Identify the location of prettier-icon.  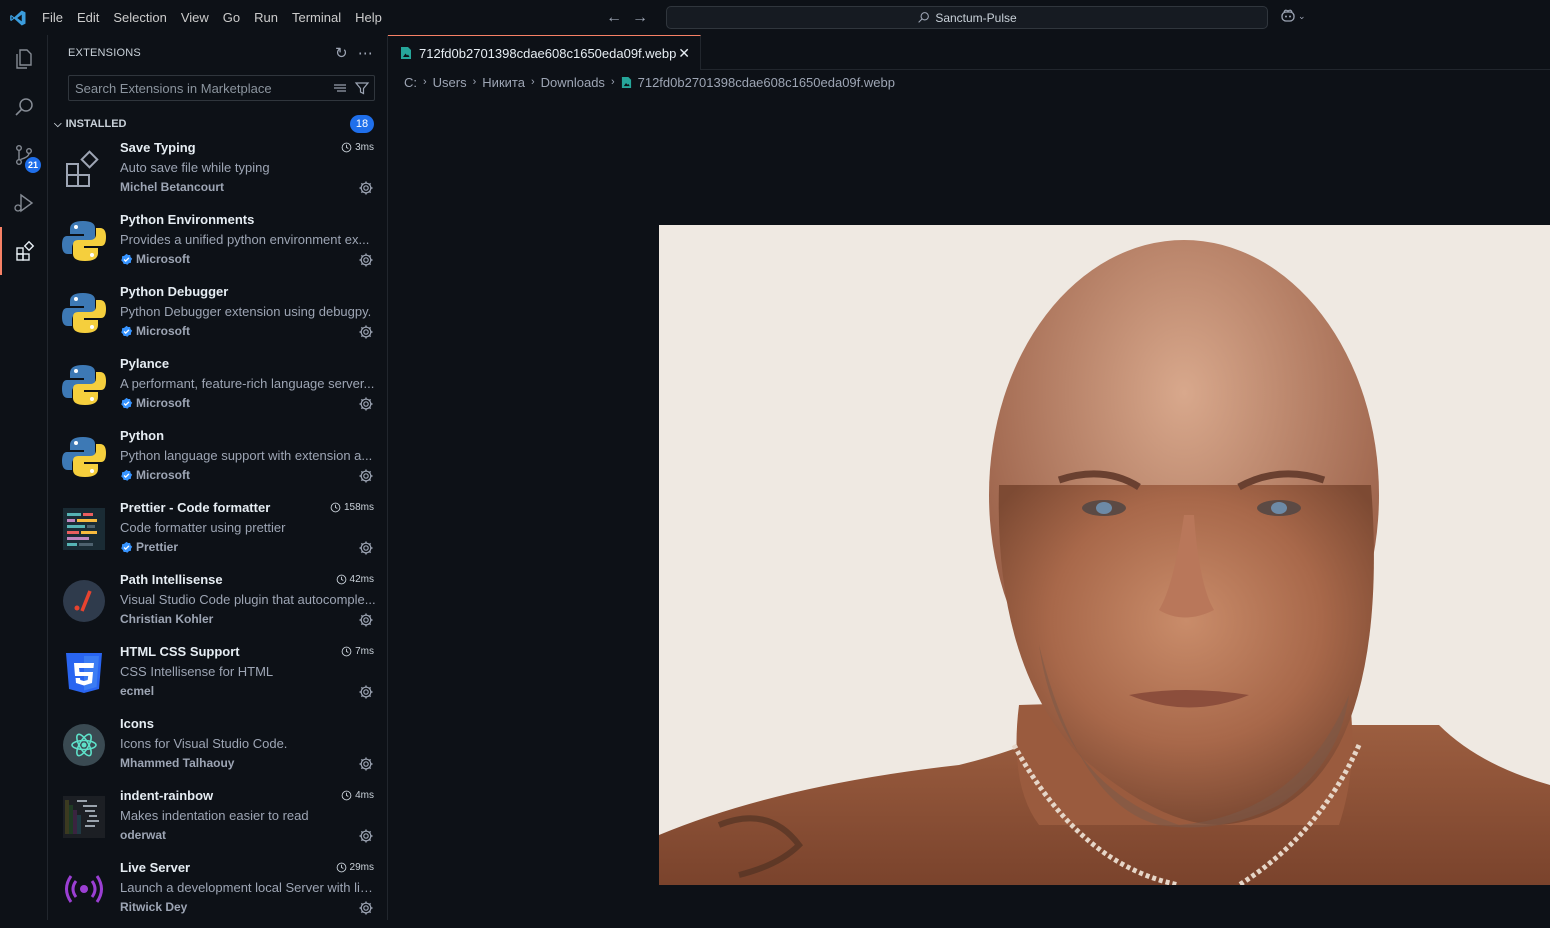
(84, 529).